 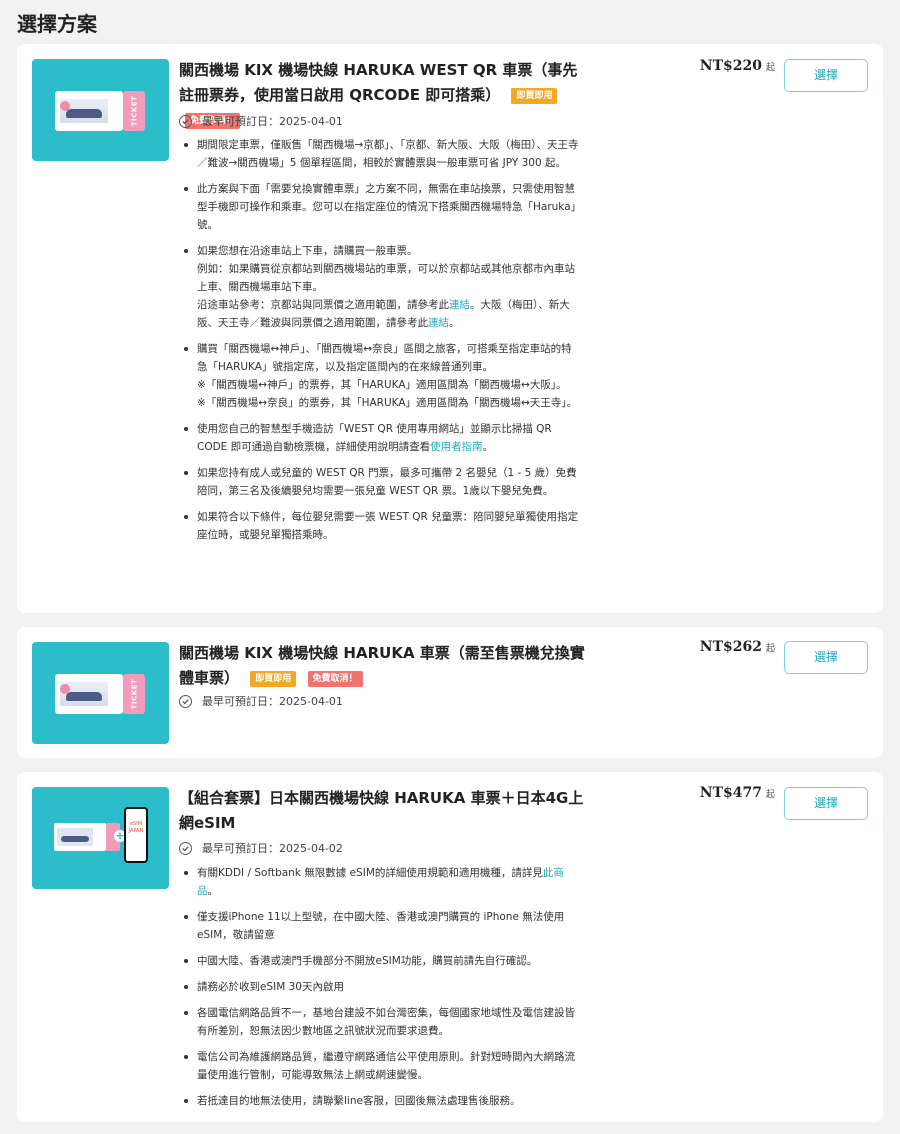 What do you see at coordinates (379, 961) in the screenshot?
I see `list-item: 中國大陸、香港或澳門手機部分不開放eSIM功能，購買前請先自行確認。` at bounding box center [379, 961].